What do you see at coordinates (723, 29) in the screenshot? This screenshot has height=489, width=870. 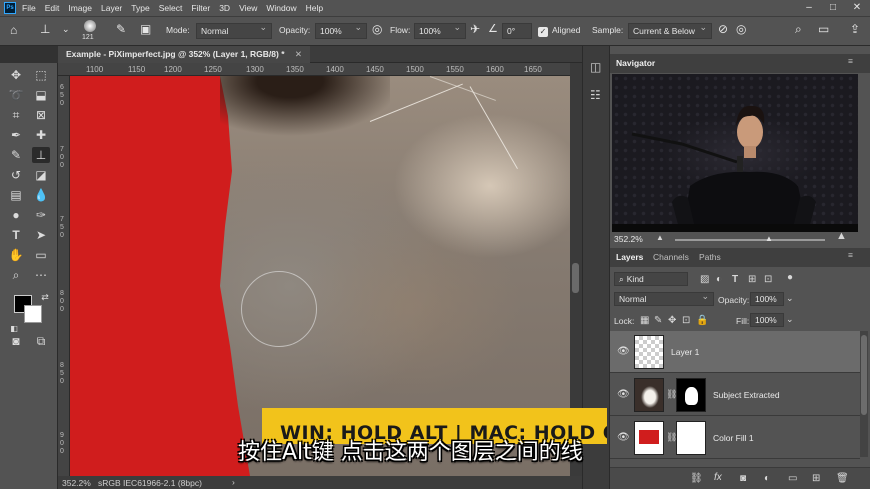 I see `ignore-adjustment-icon: ⊘` at bounding box center [723, 29].